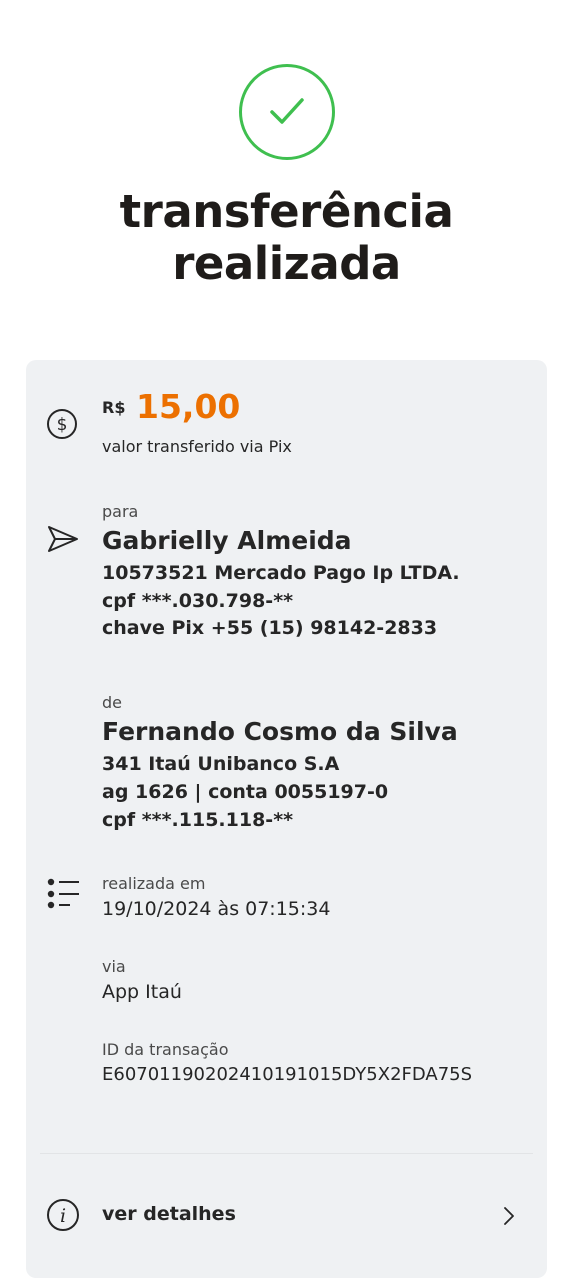 The height and width of the screenshot is (1280, 573). I want to click on title-line-1: transferência, so click(286, 211).